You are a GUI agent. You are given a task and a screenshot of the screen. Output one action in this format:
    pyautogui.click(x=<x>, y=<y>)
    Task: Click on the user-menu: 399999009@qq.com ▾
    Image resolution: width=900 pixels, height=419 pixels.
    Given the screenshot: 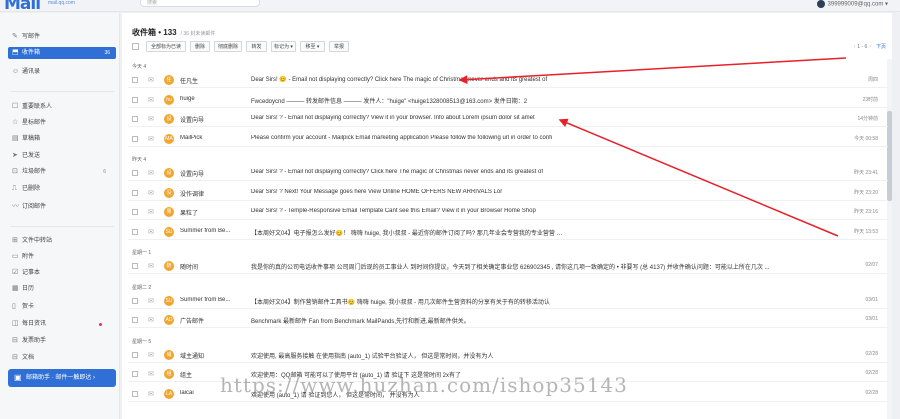 What is the action you would take?
    pyautogui.click(x=852, y=4)
    